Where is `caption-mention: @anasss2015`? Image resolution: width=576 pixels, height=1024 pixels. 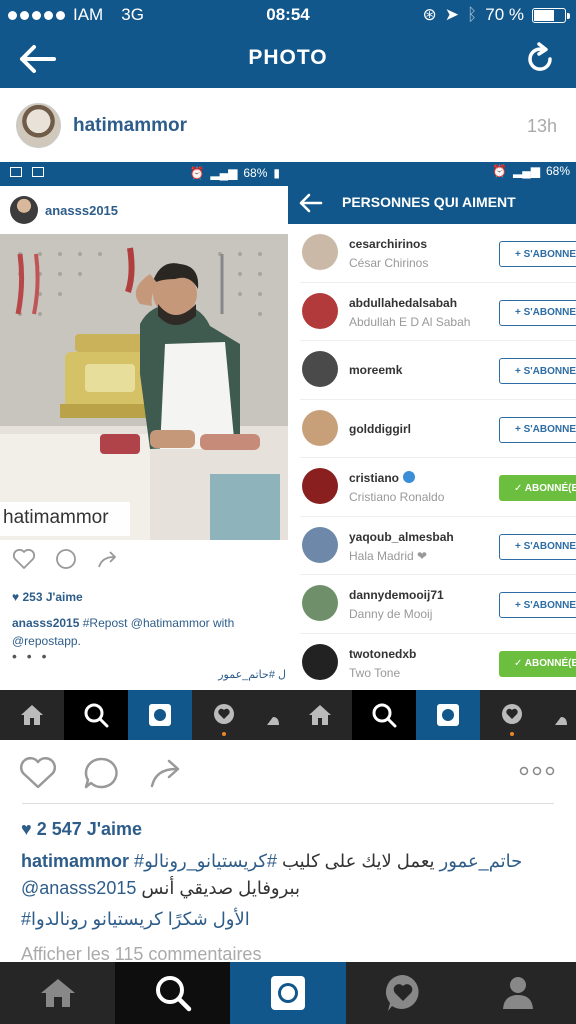 caption-mention: @anasss2015 is located at coordinates (78, 888).